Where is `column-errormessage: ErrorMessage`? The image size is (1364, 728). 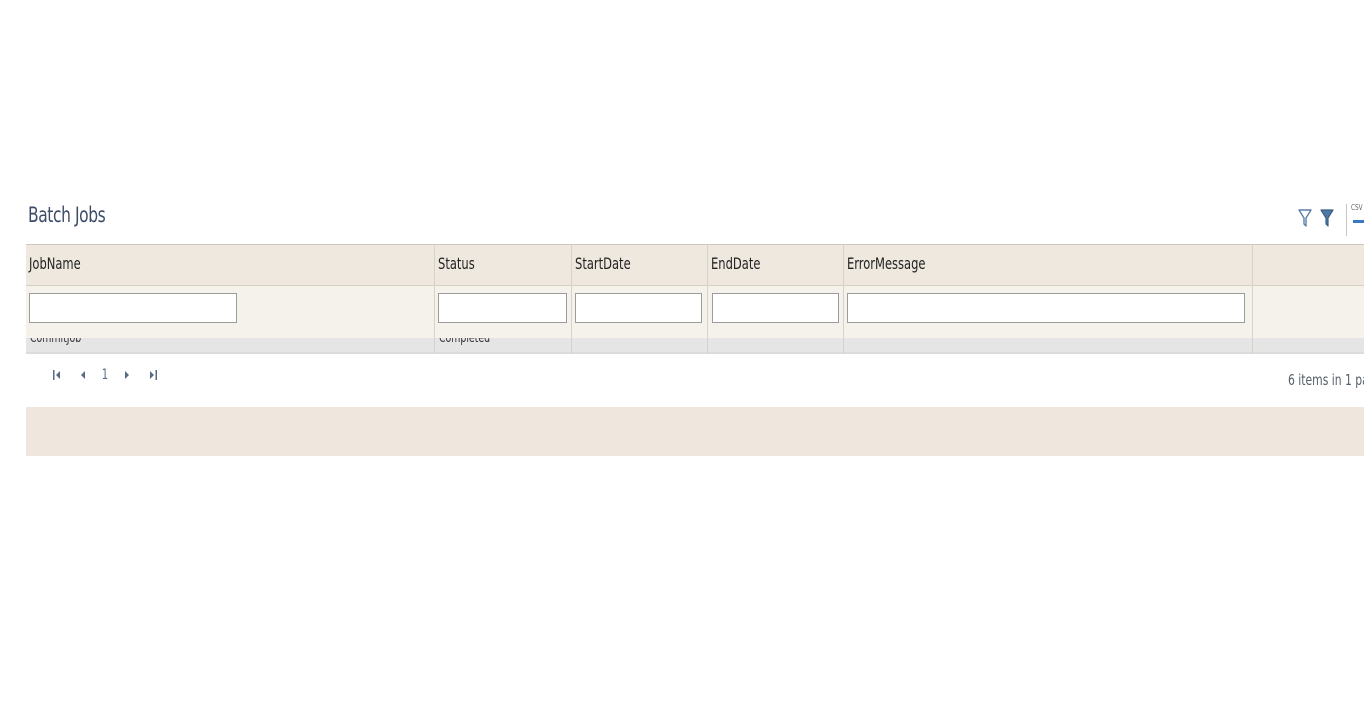 column-errormessage: ErrorMessage is located at coordinates (1048, 299).